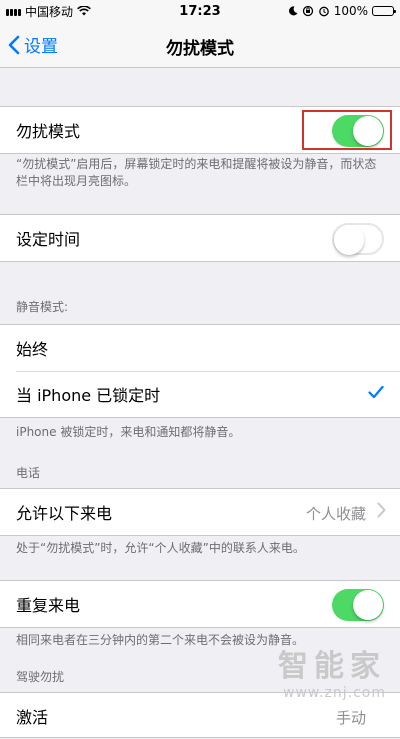 This screenshot has width=400, height=739. I want to click on chevron-right-icon, so click(381, 510).